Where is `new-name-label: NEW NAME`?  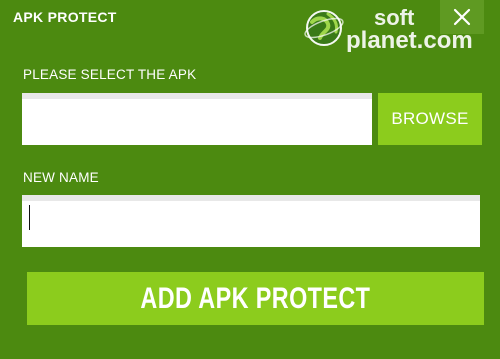
new-name-label: NEW NAME is located at coordinates (61, 177).